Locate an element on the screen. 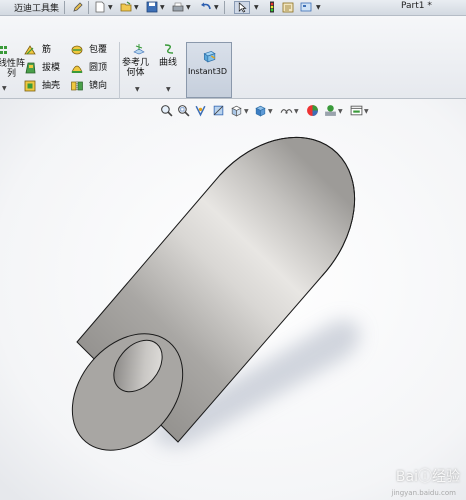 This screenshot has height=500, width=466. wrap-label: 包覆 is located at coordinates (98, 50).